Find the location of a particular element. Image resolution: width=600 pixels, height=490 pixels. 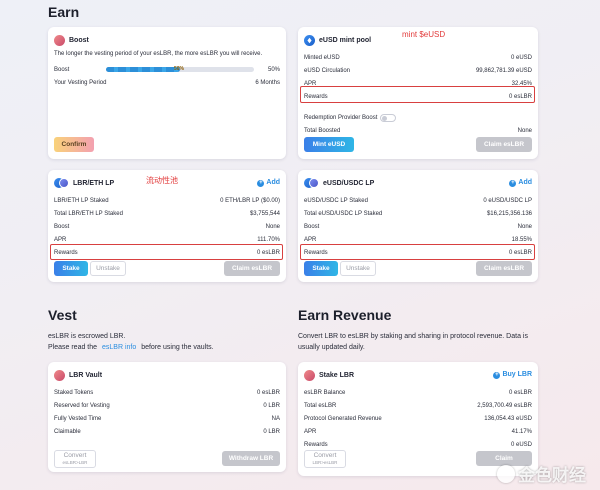

mint-eusd-button: Mint eUSD is located at coordinates (329, 144).